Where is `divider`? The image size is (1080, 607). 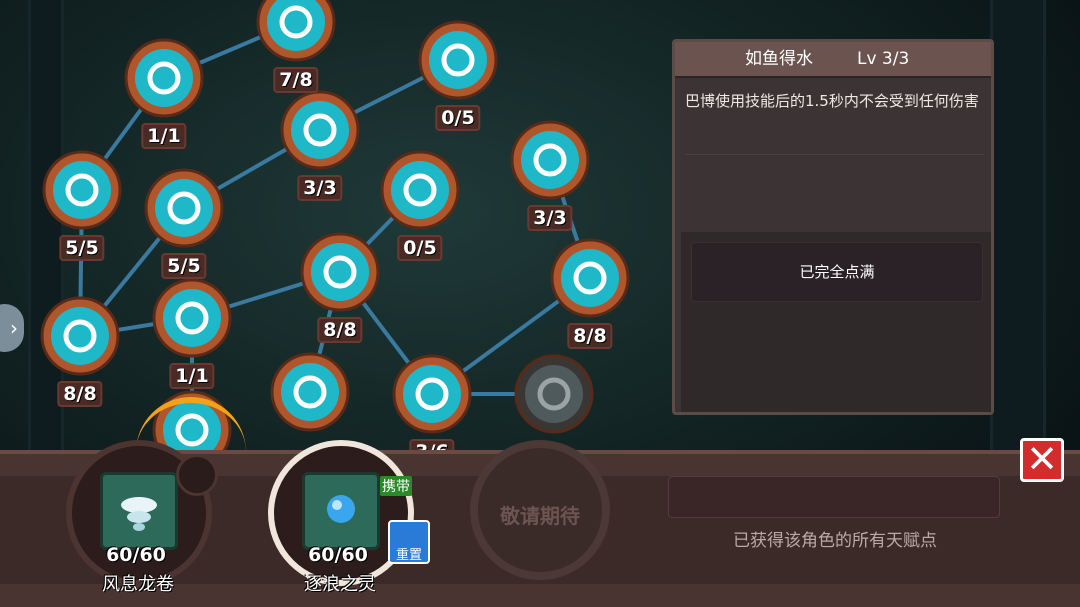
divider is located at coordinates (835, 154).